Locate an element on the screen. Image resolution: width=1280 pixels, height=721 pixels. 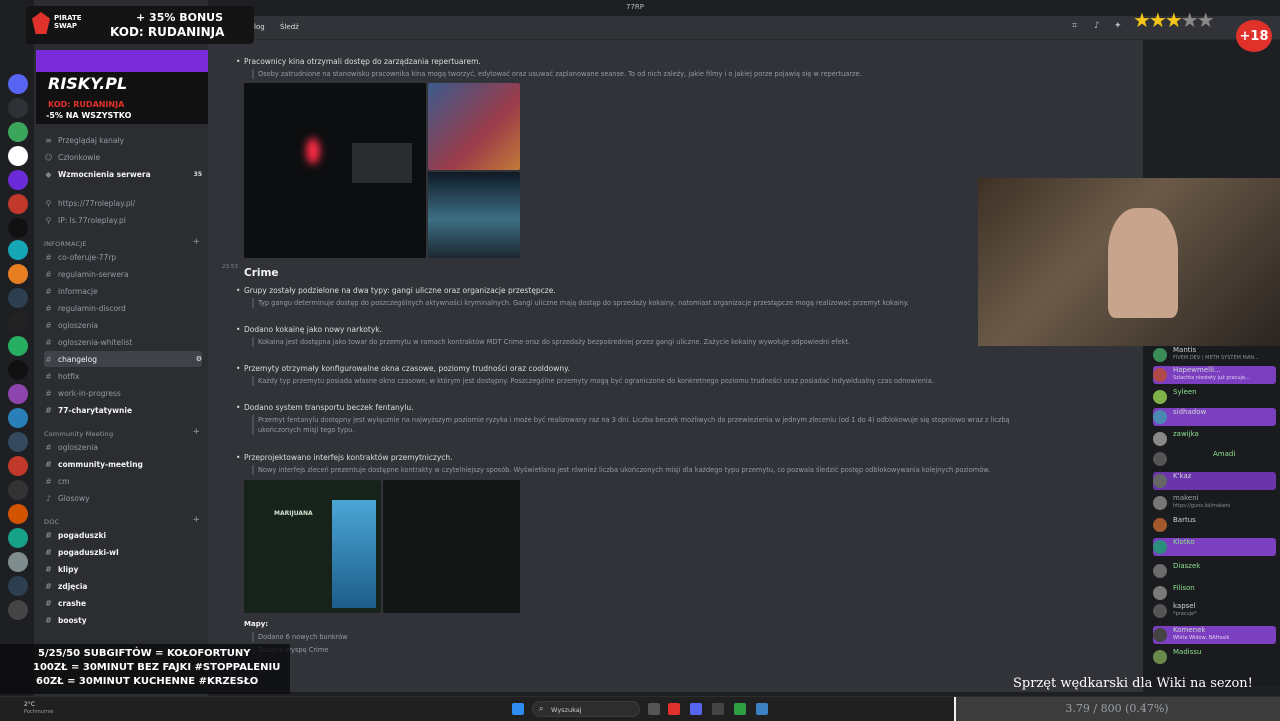
channel-label: klipy is located at coordinates (68, 569).